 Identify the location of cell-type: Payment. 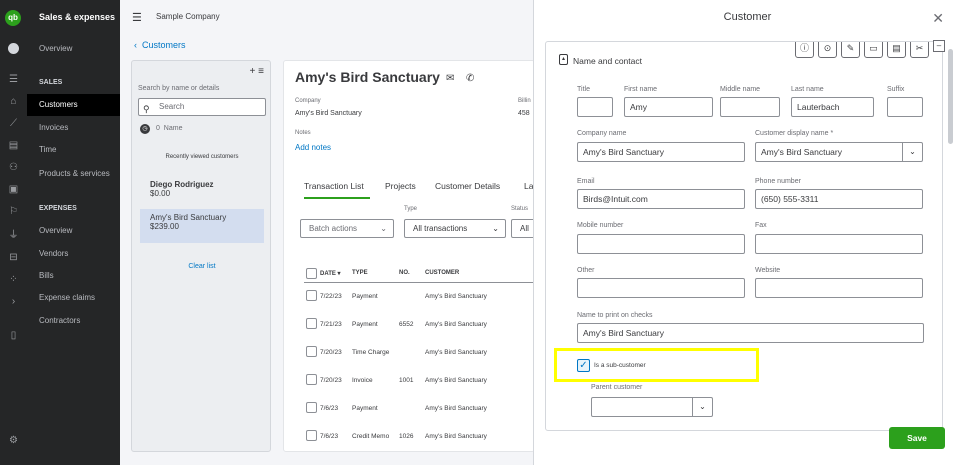
(365, 408).